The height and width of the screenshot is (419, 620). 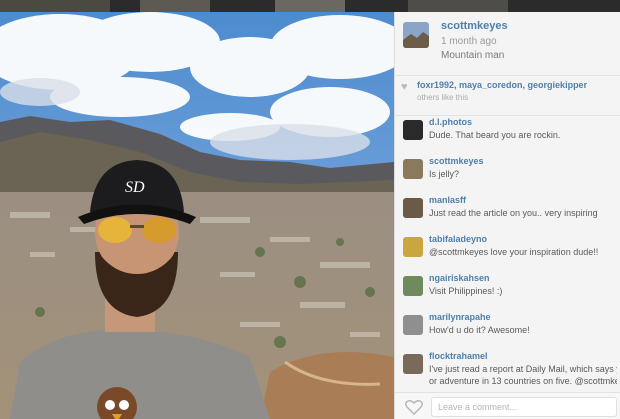 What do you see at coordinates (135, 187) in the screenshot?
I see `svg-text: SD` at bounding box center [135, 187].